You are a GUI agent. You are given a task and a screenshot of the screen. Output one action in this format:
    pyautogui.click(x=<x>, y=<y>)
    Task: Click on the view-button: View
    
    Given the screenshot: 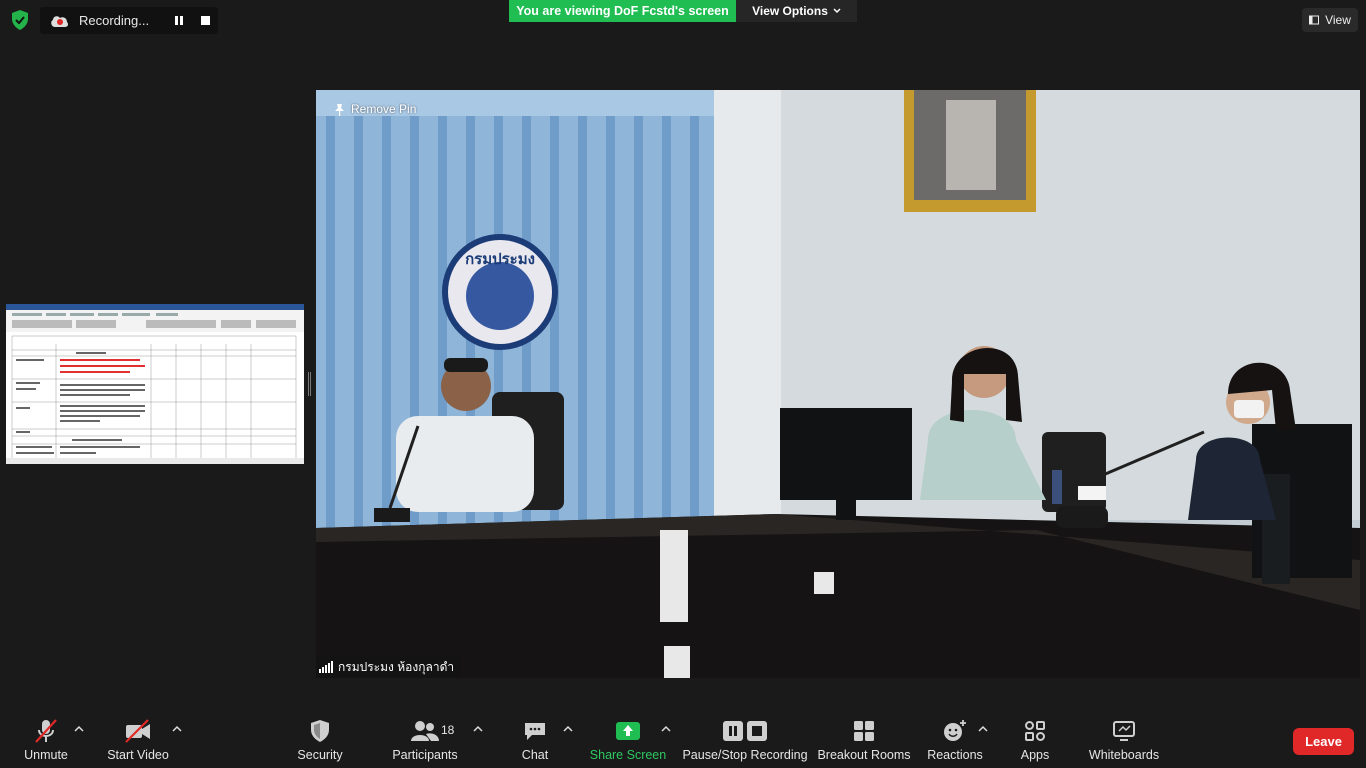 What is the action you would take?
    pyautogui.click(x=1330, y=20)
    